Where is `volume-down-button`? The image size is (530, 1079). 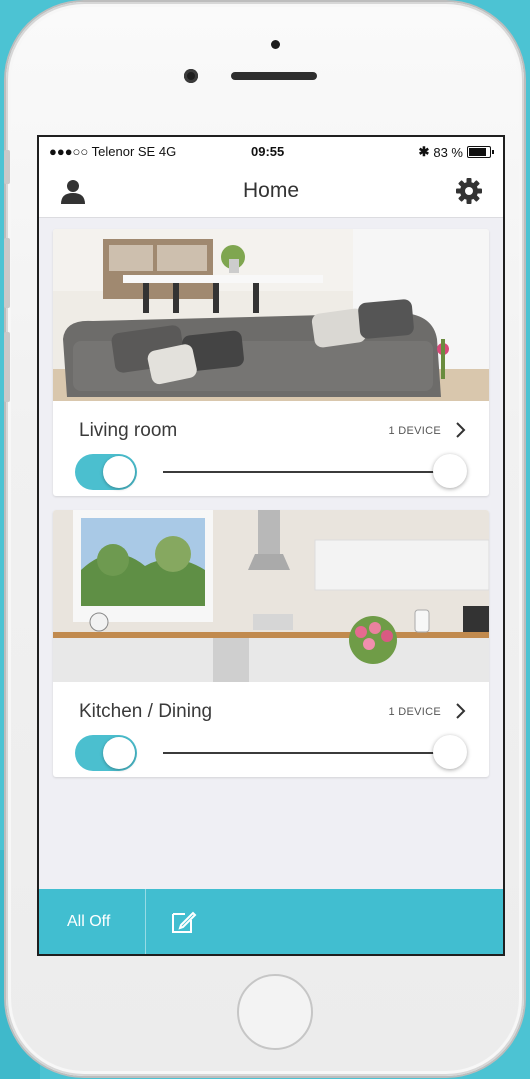
volume-down-button is located at coordinates (7, 367).